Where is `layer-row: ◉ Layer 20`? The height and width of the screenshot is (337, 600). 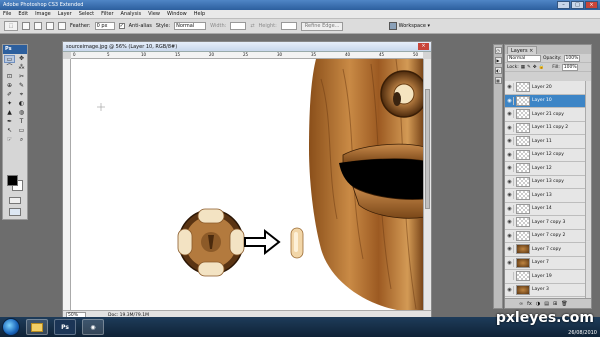 layer-row: ◉ Layer 20 is located at coordinates (546, 88).